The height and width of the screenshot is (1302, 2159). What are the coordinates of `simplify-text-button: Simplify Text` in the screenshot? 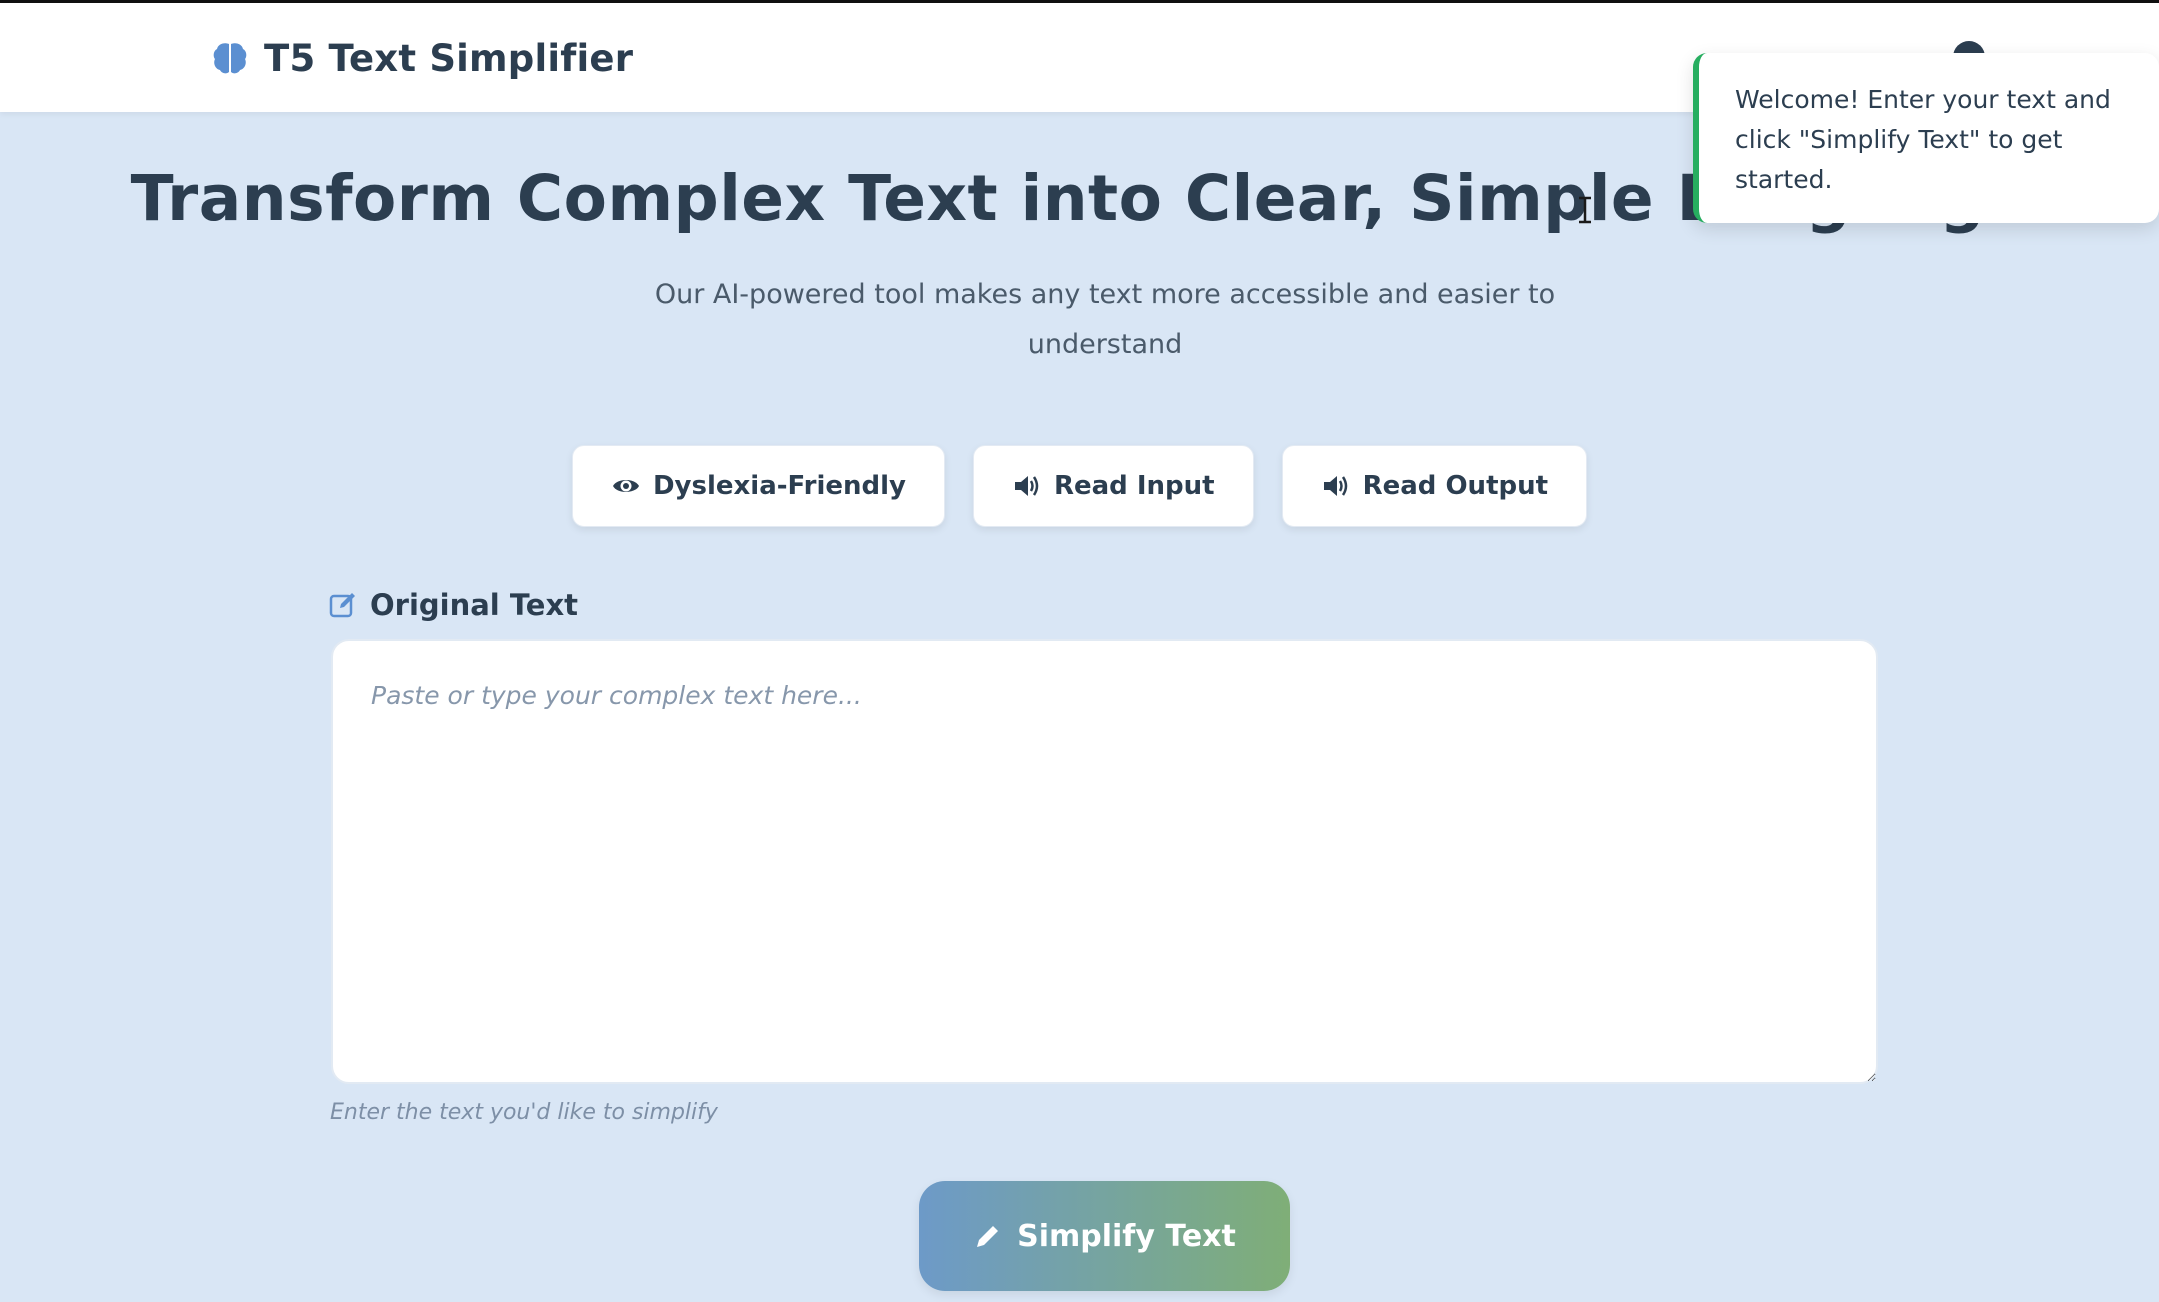 It's located at (1104, 1236).